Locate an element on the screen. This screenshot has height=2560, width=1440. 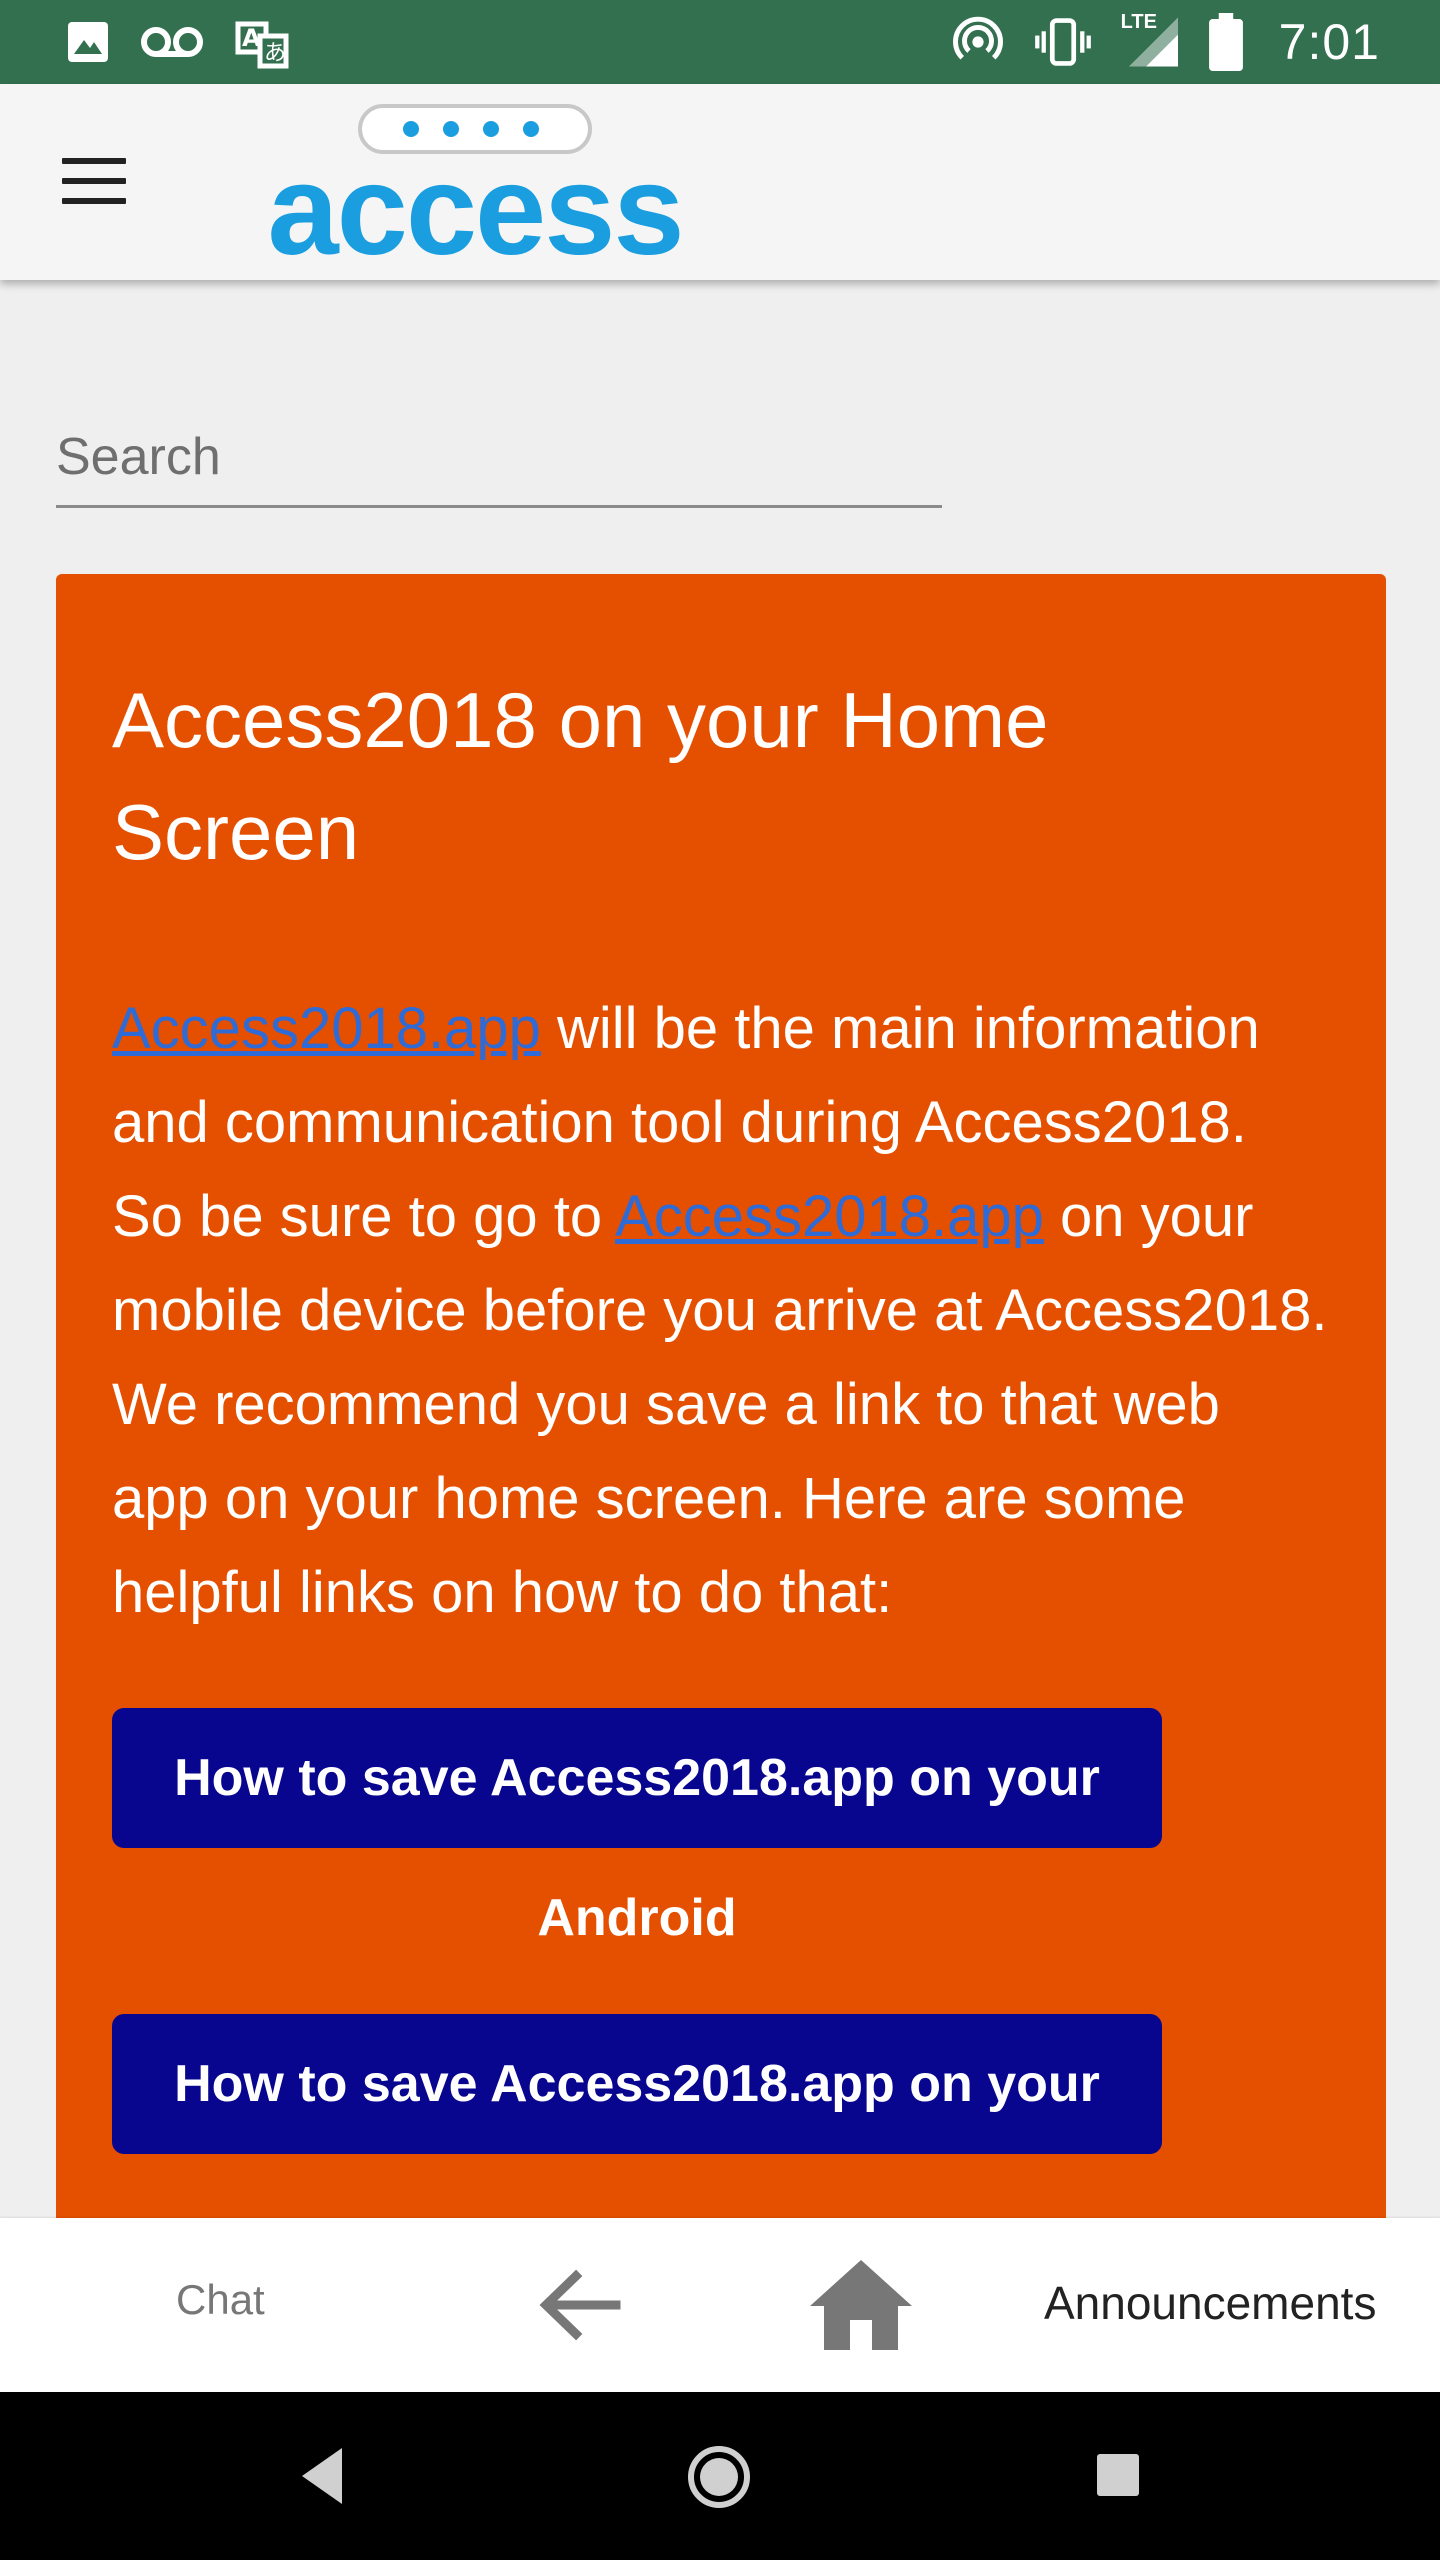
system-home-icon is located at coordinates (719, 2477).